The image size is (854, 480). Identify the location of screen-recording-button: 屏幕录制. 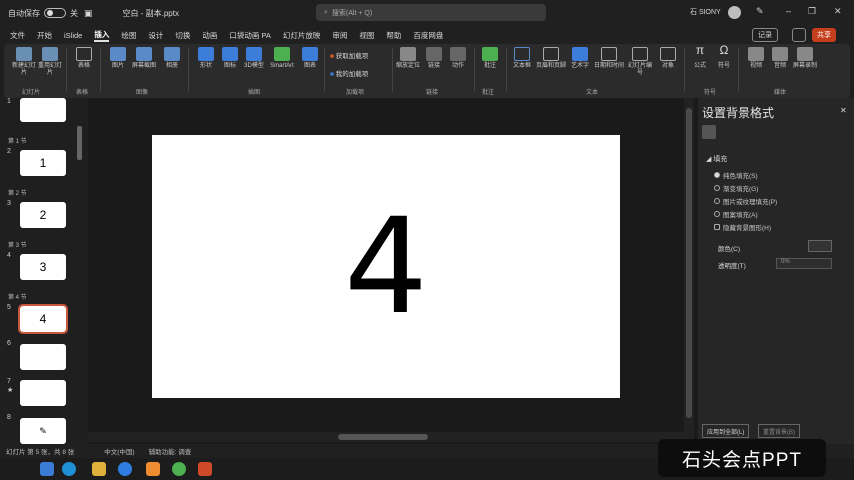
(805, 58).